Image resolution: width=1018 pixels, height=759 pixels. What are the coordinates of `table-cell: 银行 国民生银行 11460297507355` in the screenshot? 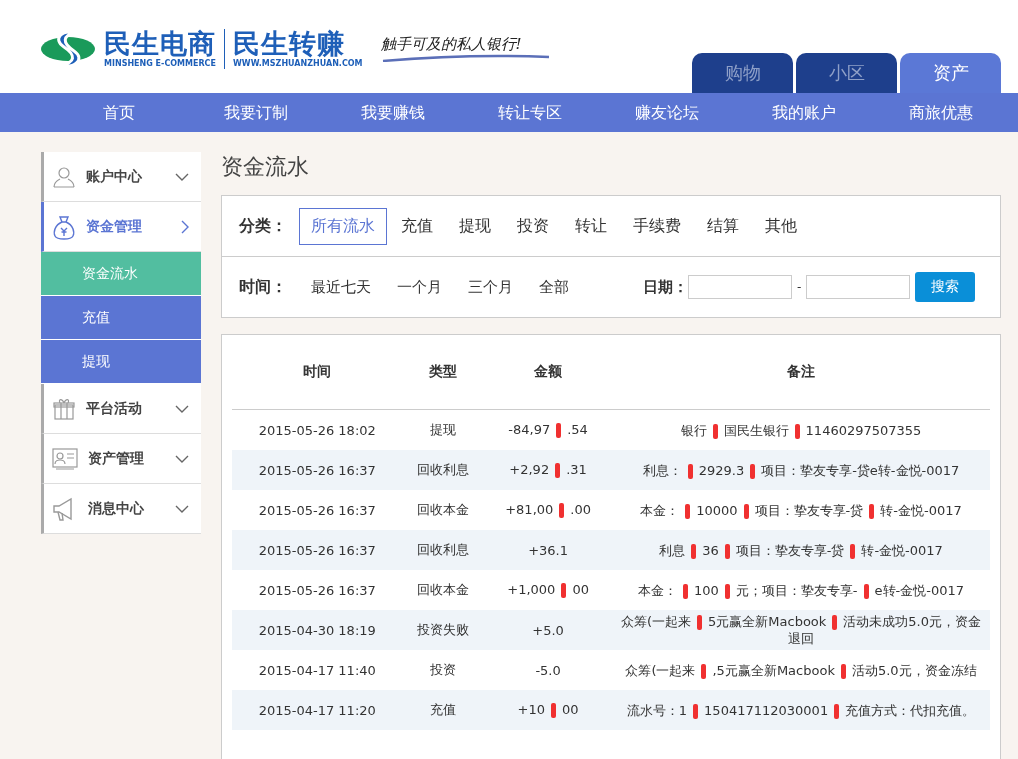 It's located at (801, 429).